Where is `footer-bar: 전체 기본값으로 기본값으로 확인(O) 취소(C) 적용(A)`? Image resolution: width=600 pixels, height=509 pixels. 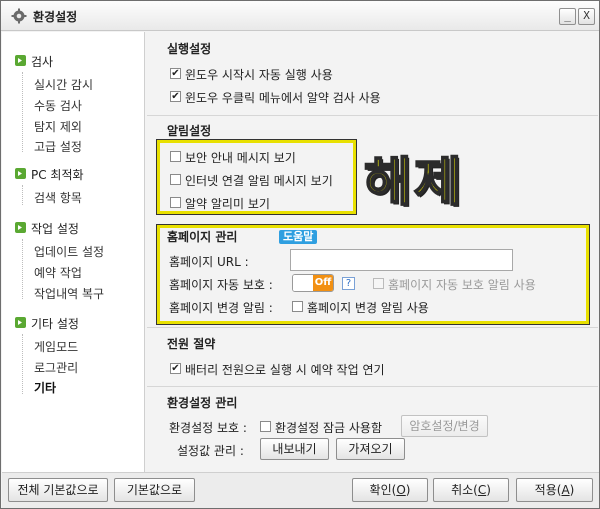
footer-bar: 전체 기본값으로 기본값으로 확인(O) 취소(C) 적용(A) is located at coordinates (300, 490).